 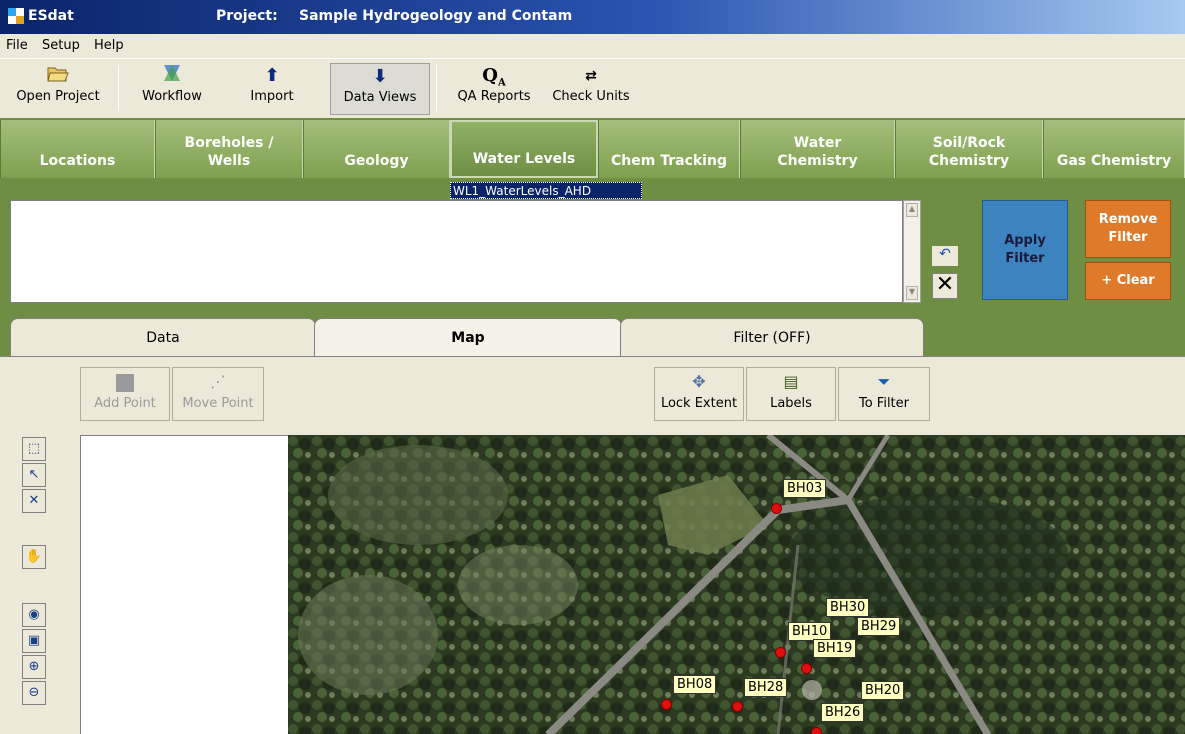 I want to click on data-views-button: ⬇ Data Views, so click(x=380, y=89).